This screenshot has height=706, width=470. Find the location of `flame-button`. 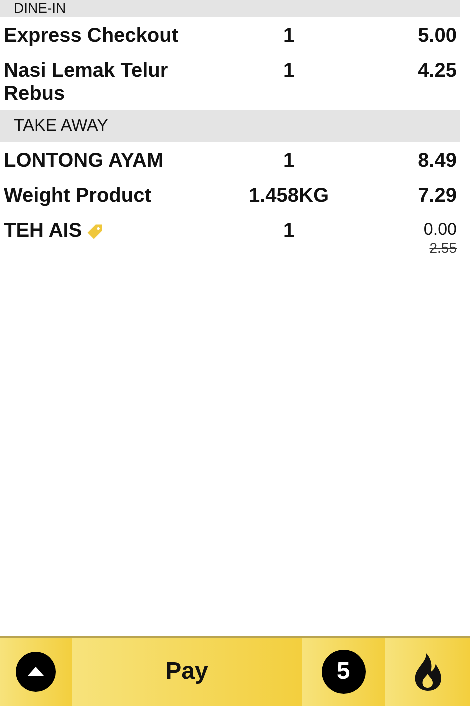

flame-button is located at coordinates (427, 672).